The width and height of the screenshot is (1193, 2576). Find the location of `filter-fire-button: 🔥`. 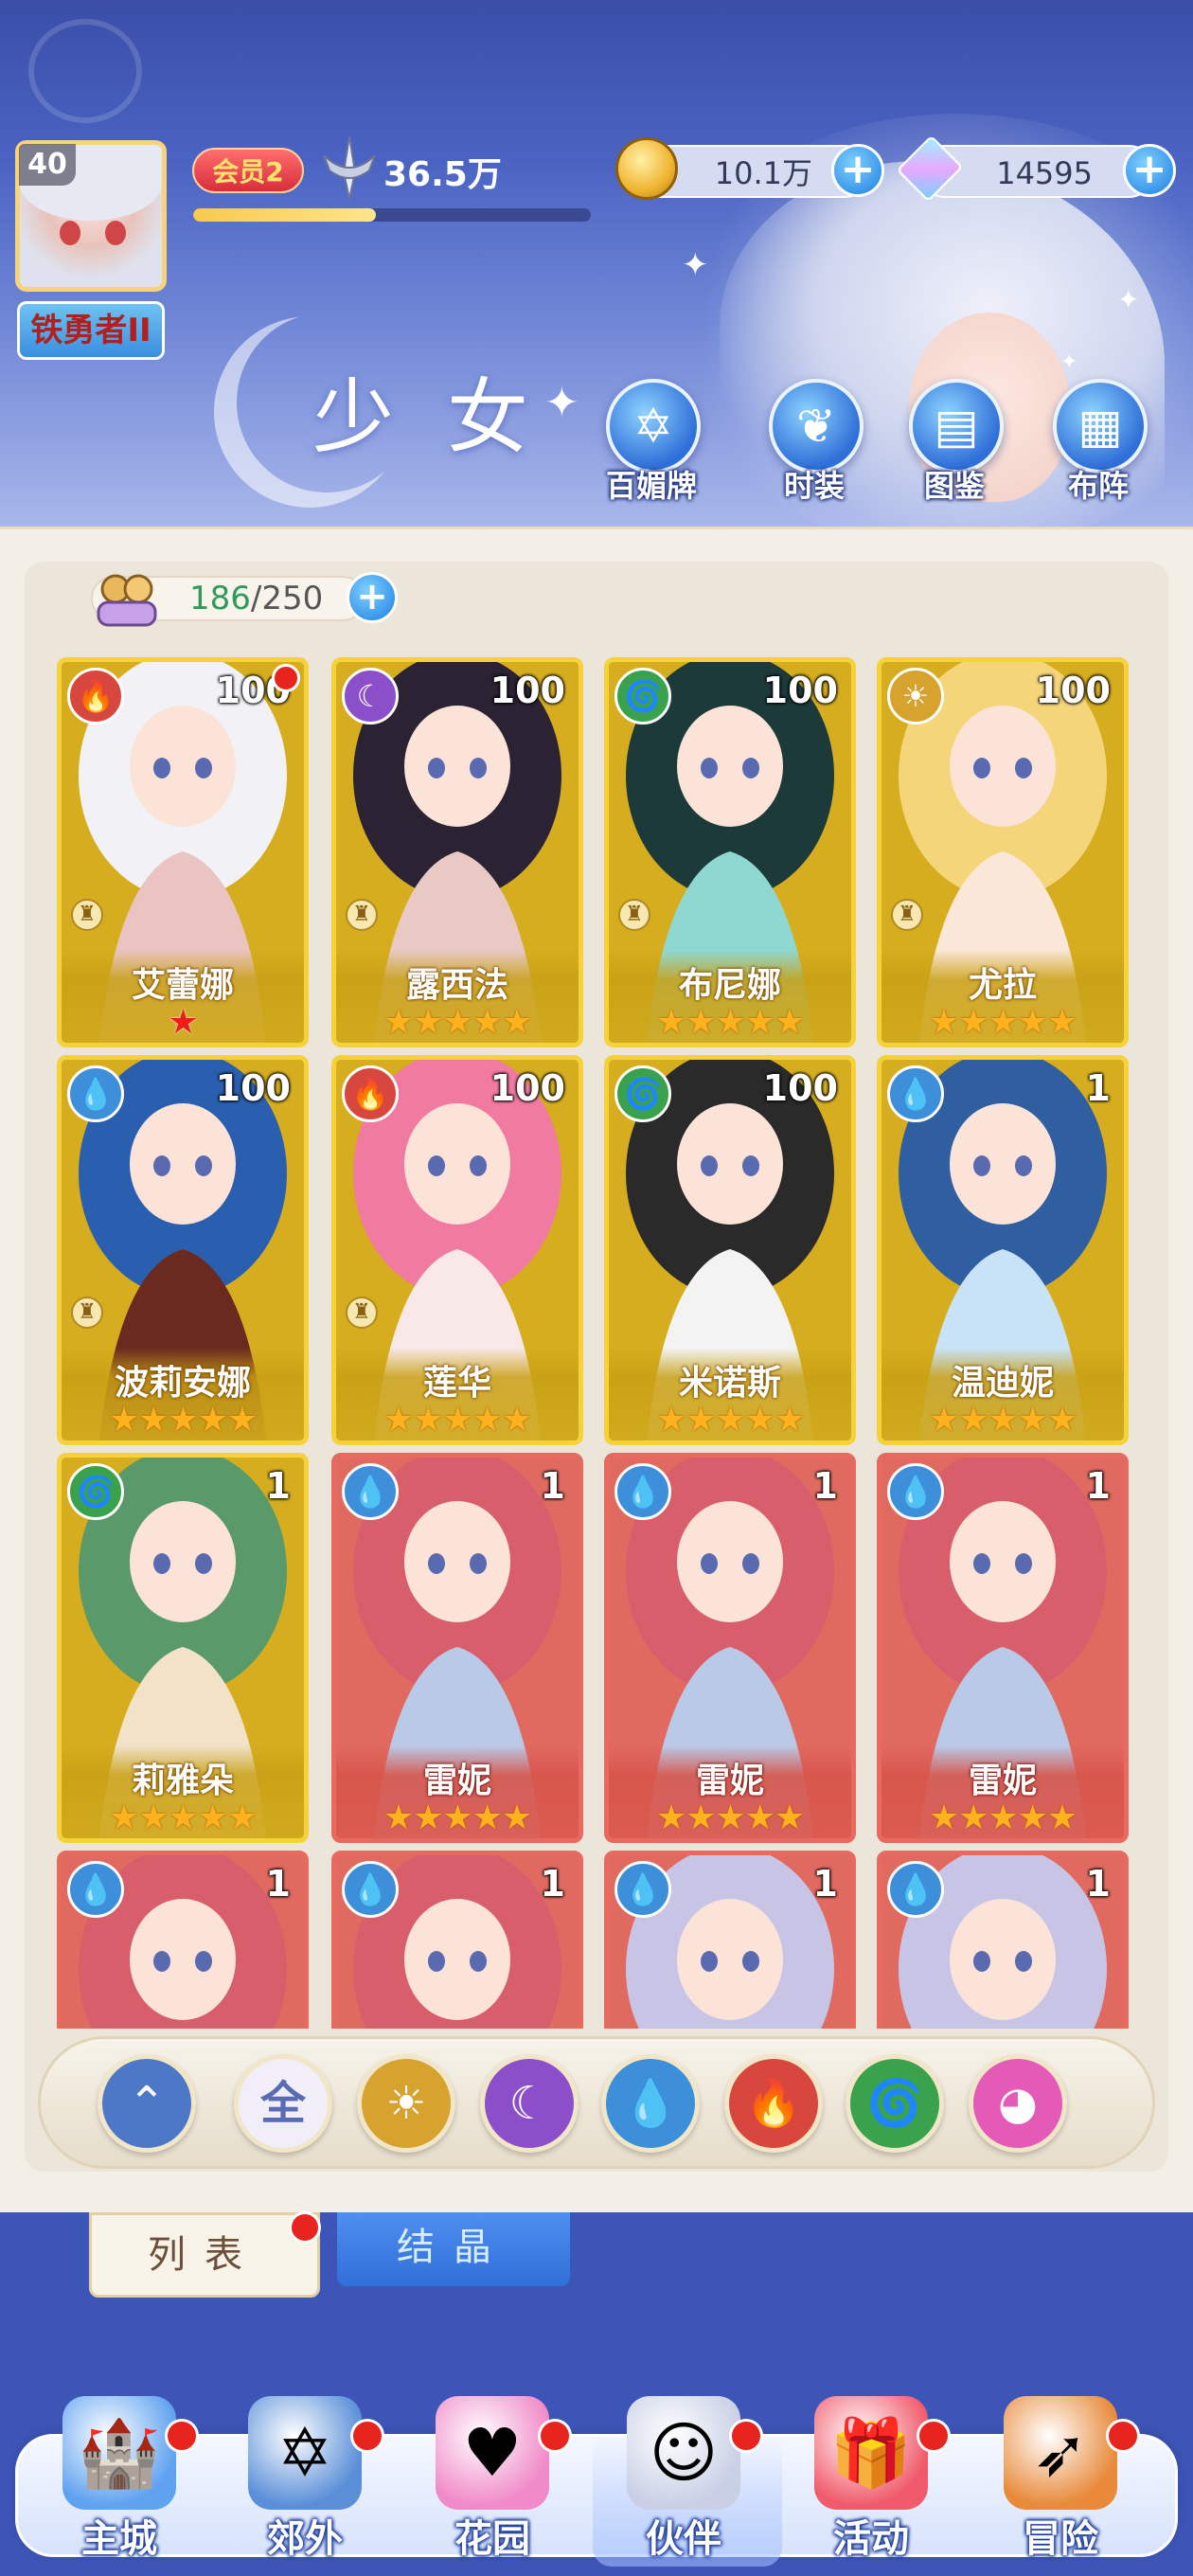

filter-fire-button: 🔥 is located at coordinates (773, 2103).